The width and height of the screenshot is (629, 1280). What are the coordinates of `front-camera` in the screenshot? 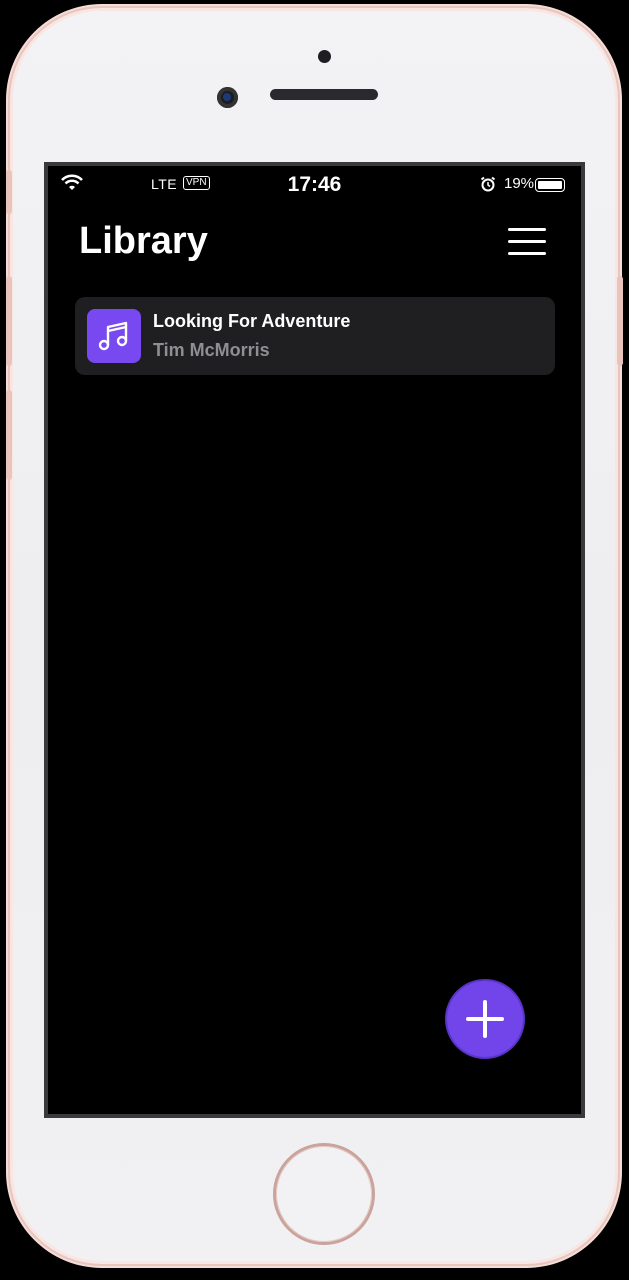 It's located at (227, 97).